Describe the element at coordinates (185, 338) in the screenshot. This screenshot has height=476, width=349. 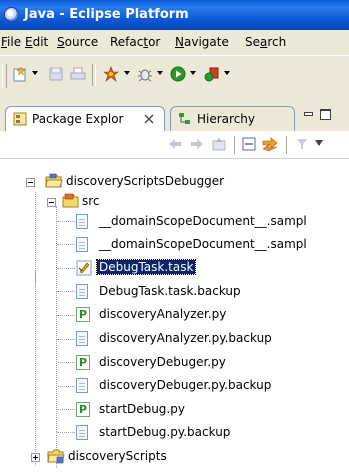
I see `file-name: discoveryAnalyzer.py.backup` at that location.